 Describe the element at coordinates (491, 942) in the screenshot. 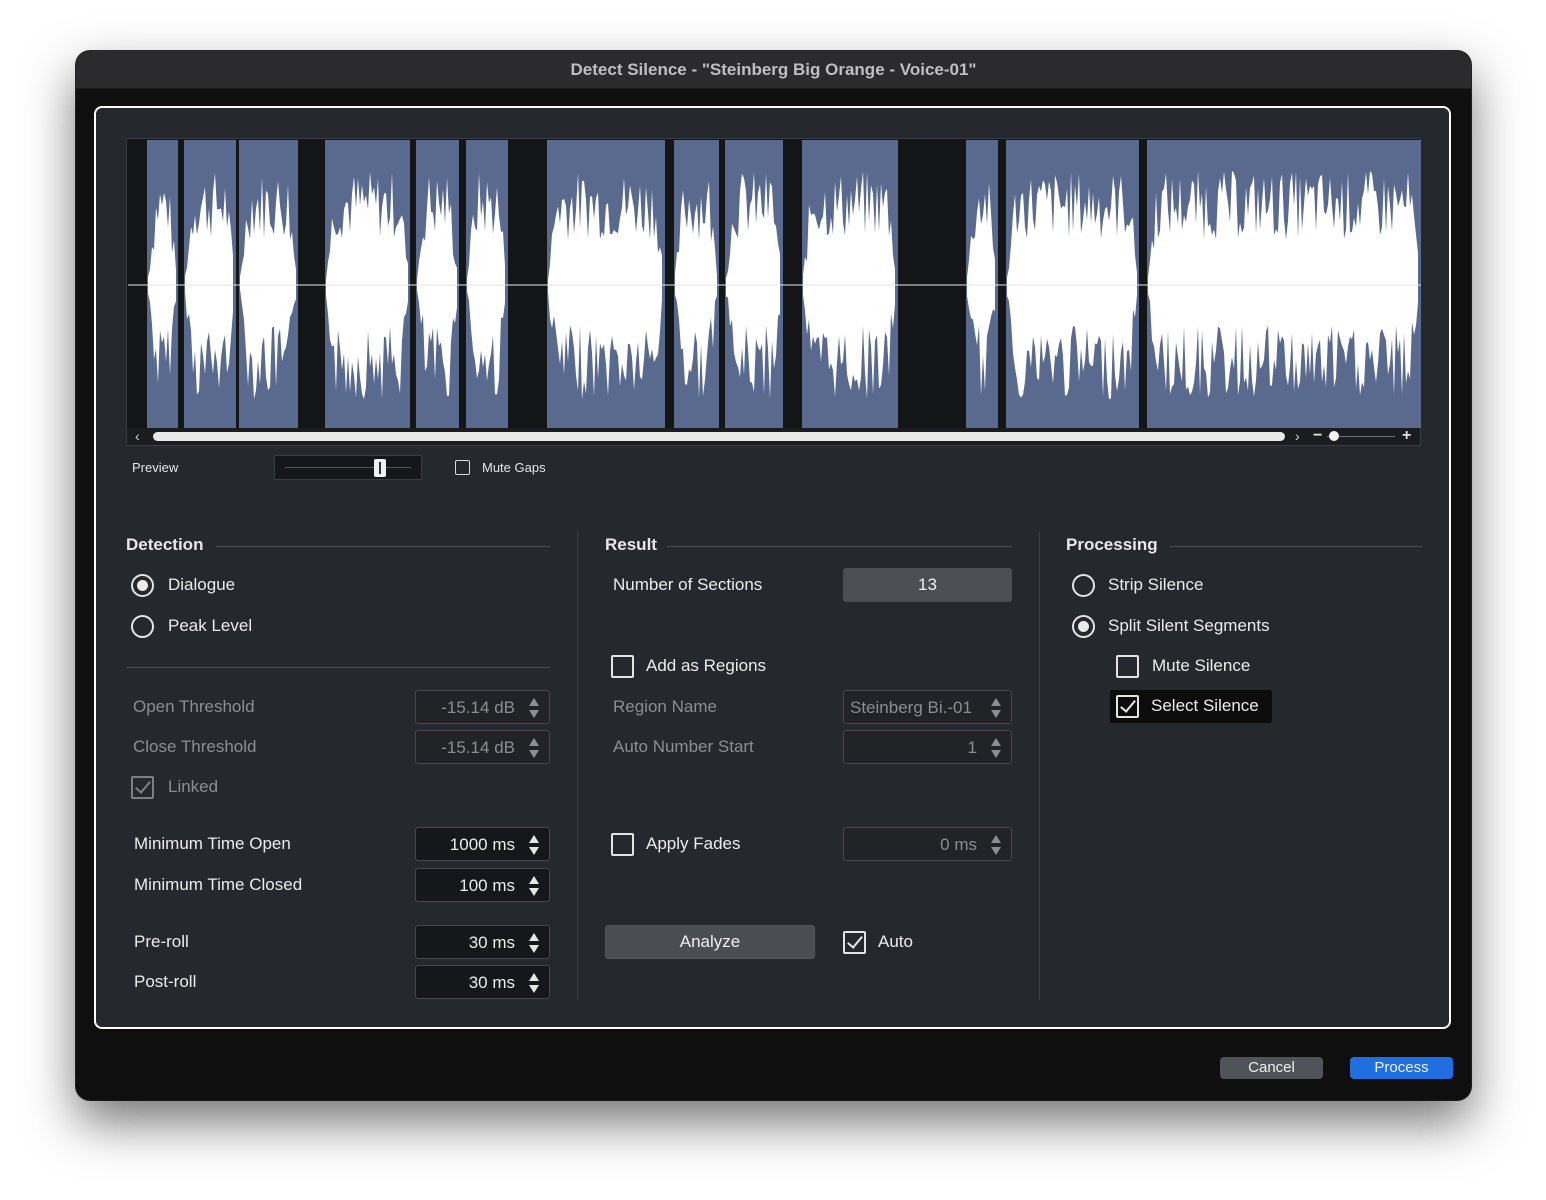

I see `pre-roll-value: 30 ms` at that location.